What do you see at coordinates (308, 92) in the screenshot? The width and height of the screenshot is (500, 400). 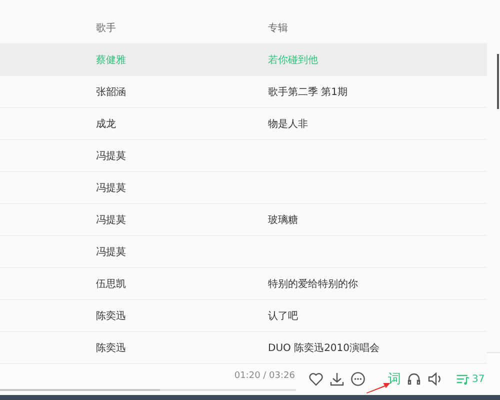 I see `album-cell-text: 歌手第二季 第1期` at bounding box center [308, 92].